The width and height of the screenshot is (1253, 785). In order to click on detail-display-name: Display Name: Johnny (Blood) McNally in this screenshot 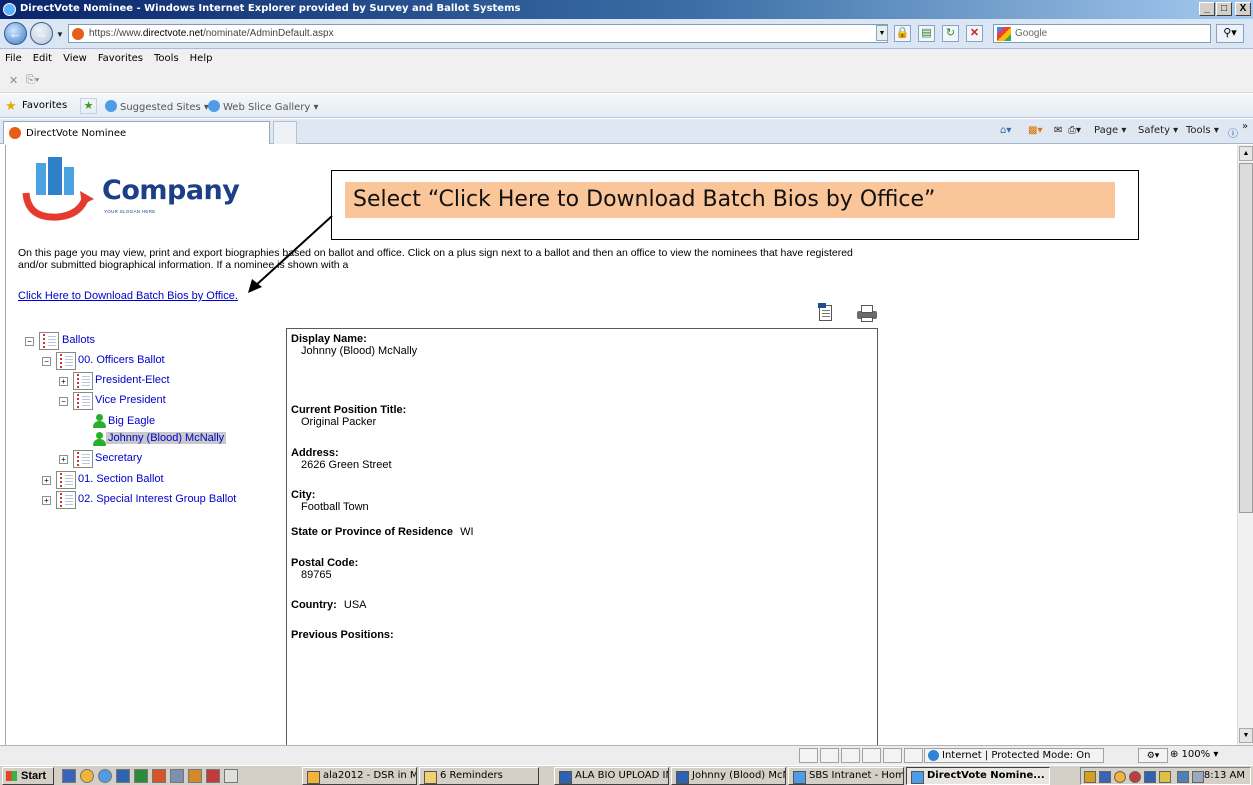, I will do `click(354, 345)`.